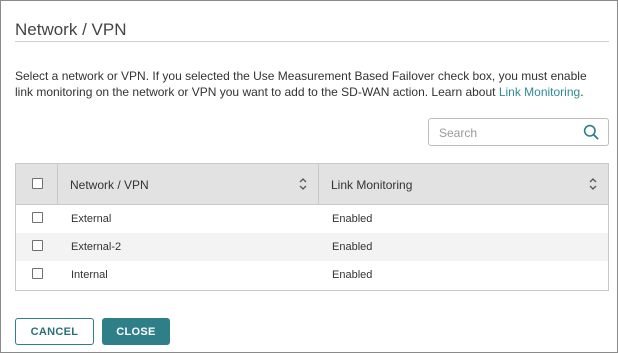  I want to click on column-header-link-label: Link Monitoring, so click(372, 185).